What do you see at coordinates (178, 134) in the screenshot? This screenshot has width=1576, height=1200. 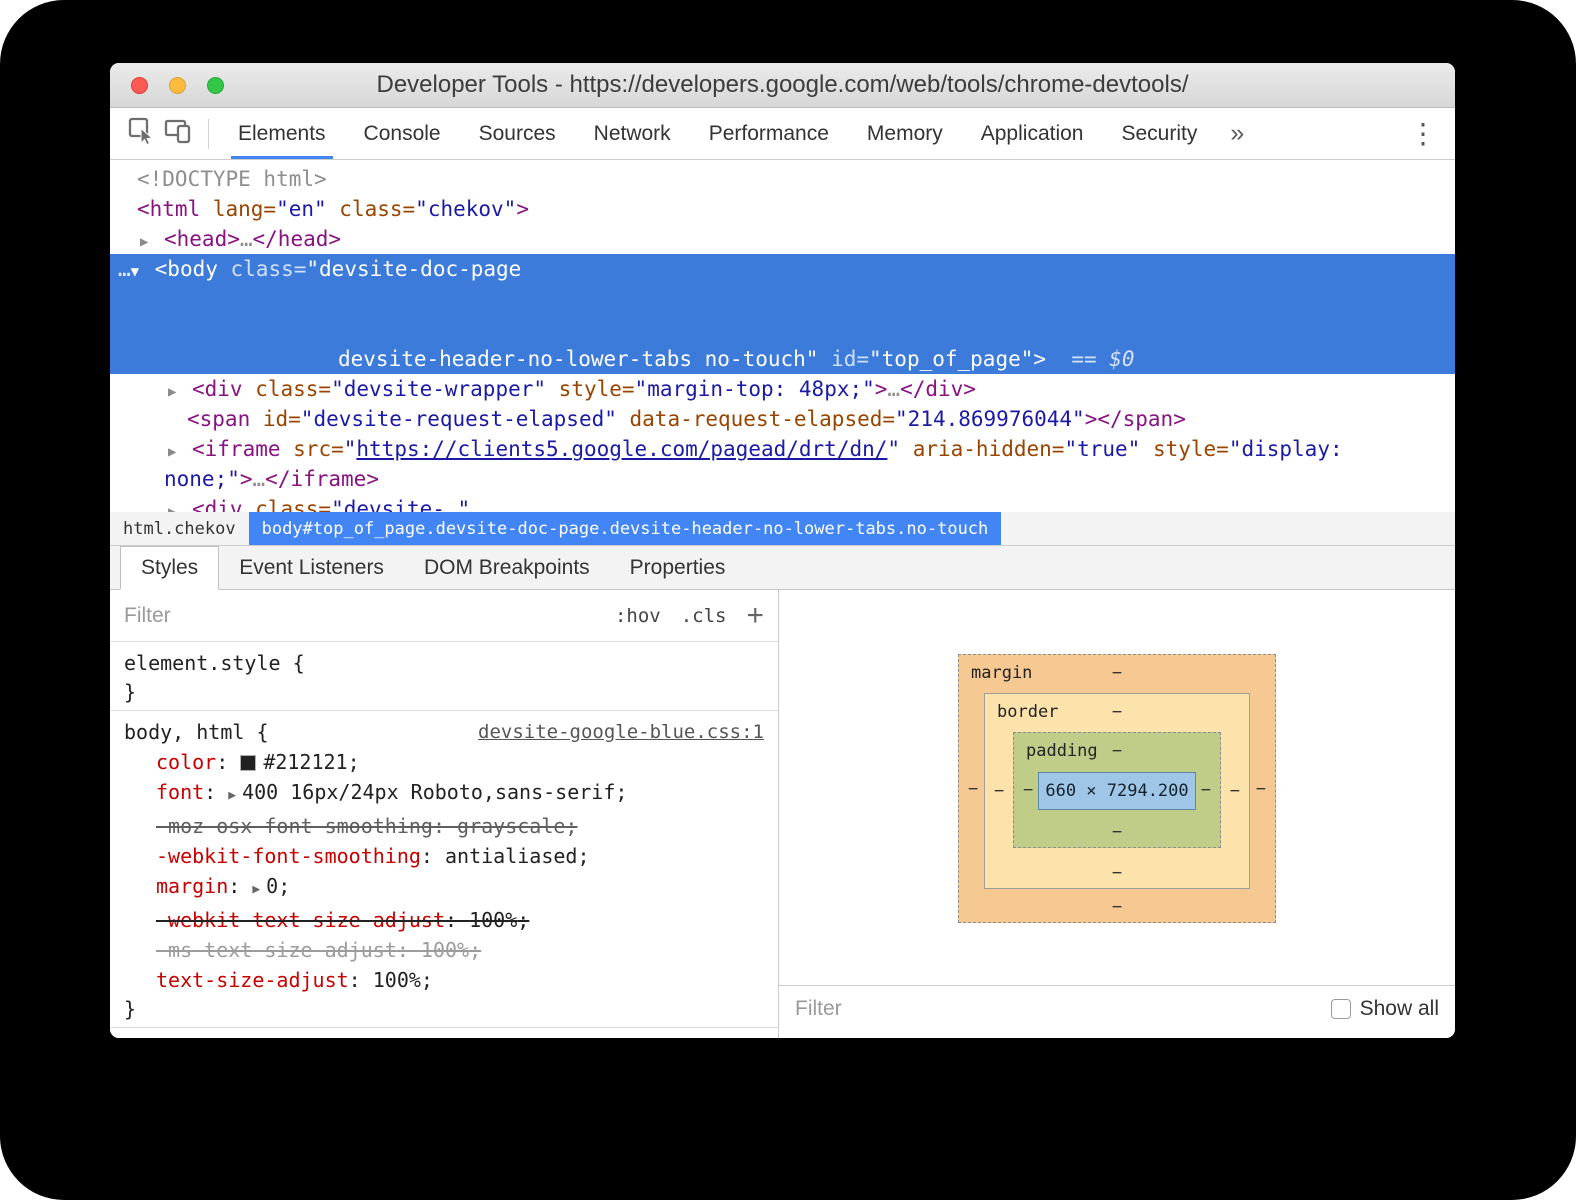 I see `device-toolbar-button` at bounding box center [178, 134].